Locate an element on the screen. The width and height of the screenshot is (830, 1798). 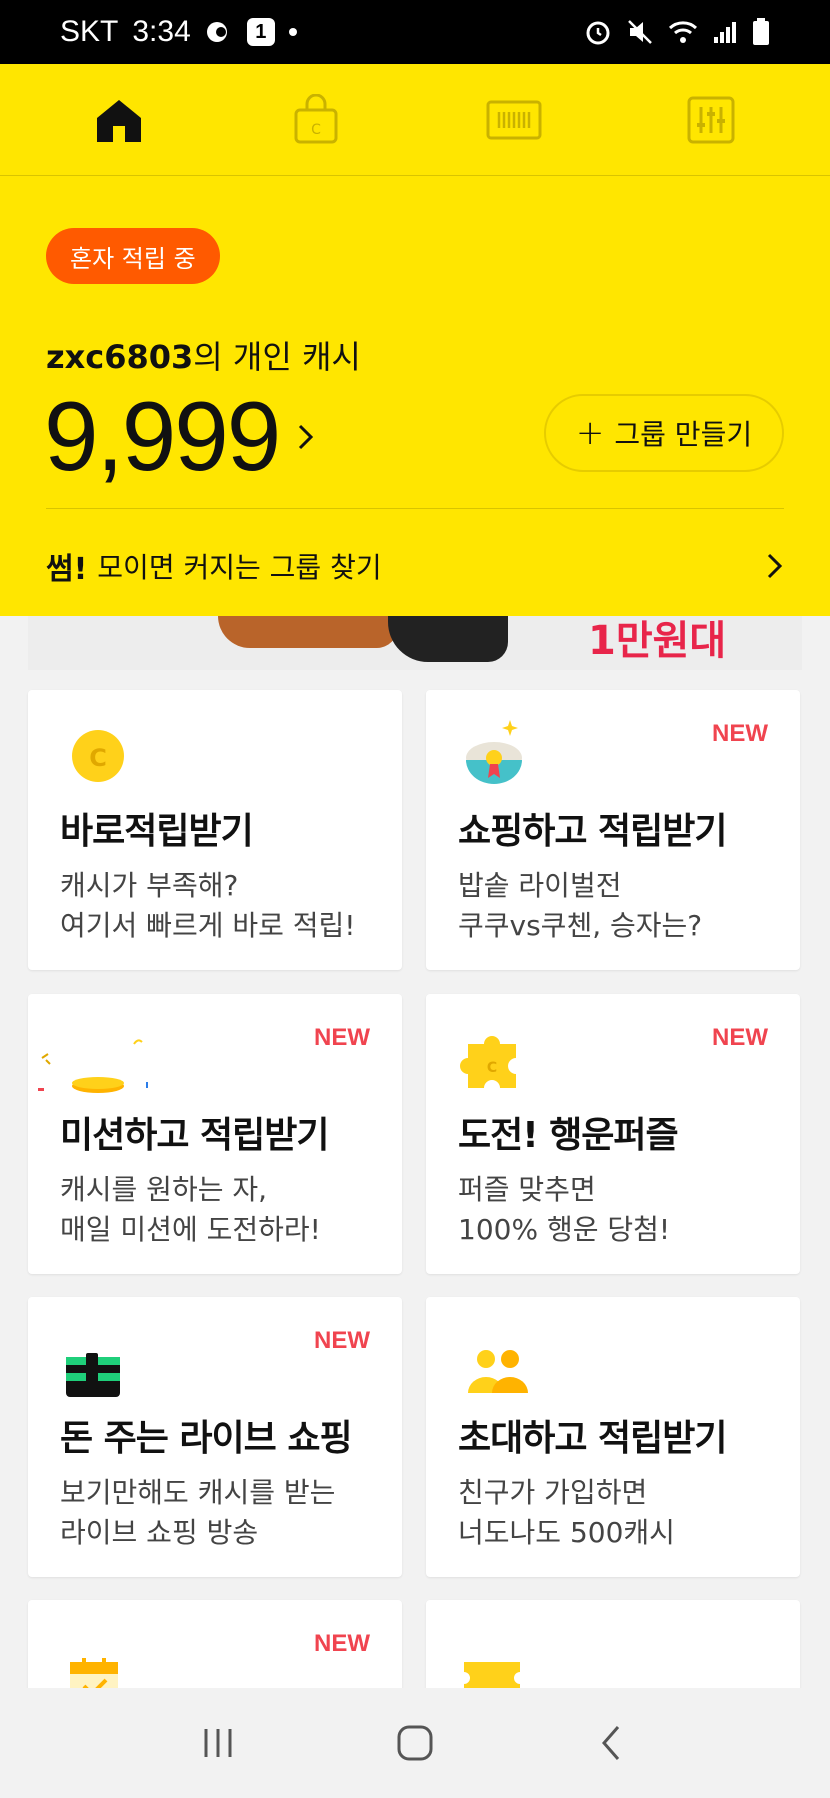
create-group-label: 그룹 만들기 is located at coordinates (683, 434).